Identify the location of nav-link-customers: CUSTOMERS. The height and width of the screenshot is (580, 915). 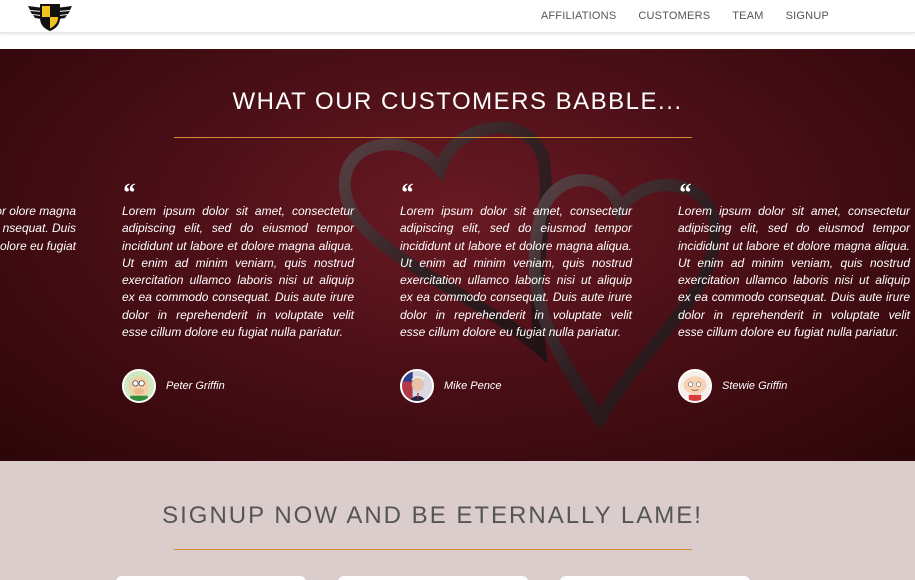
(674, 16).